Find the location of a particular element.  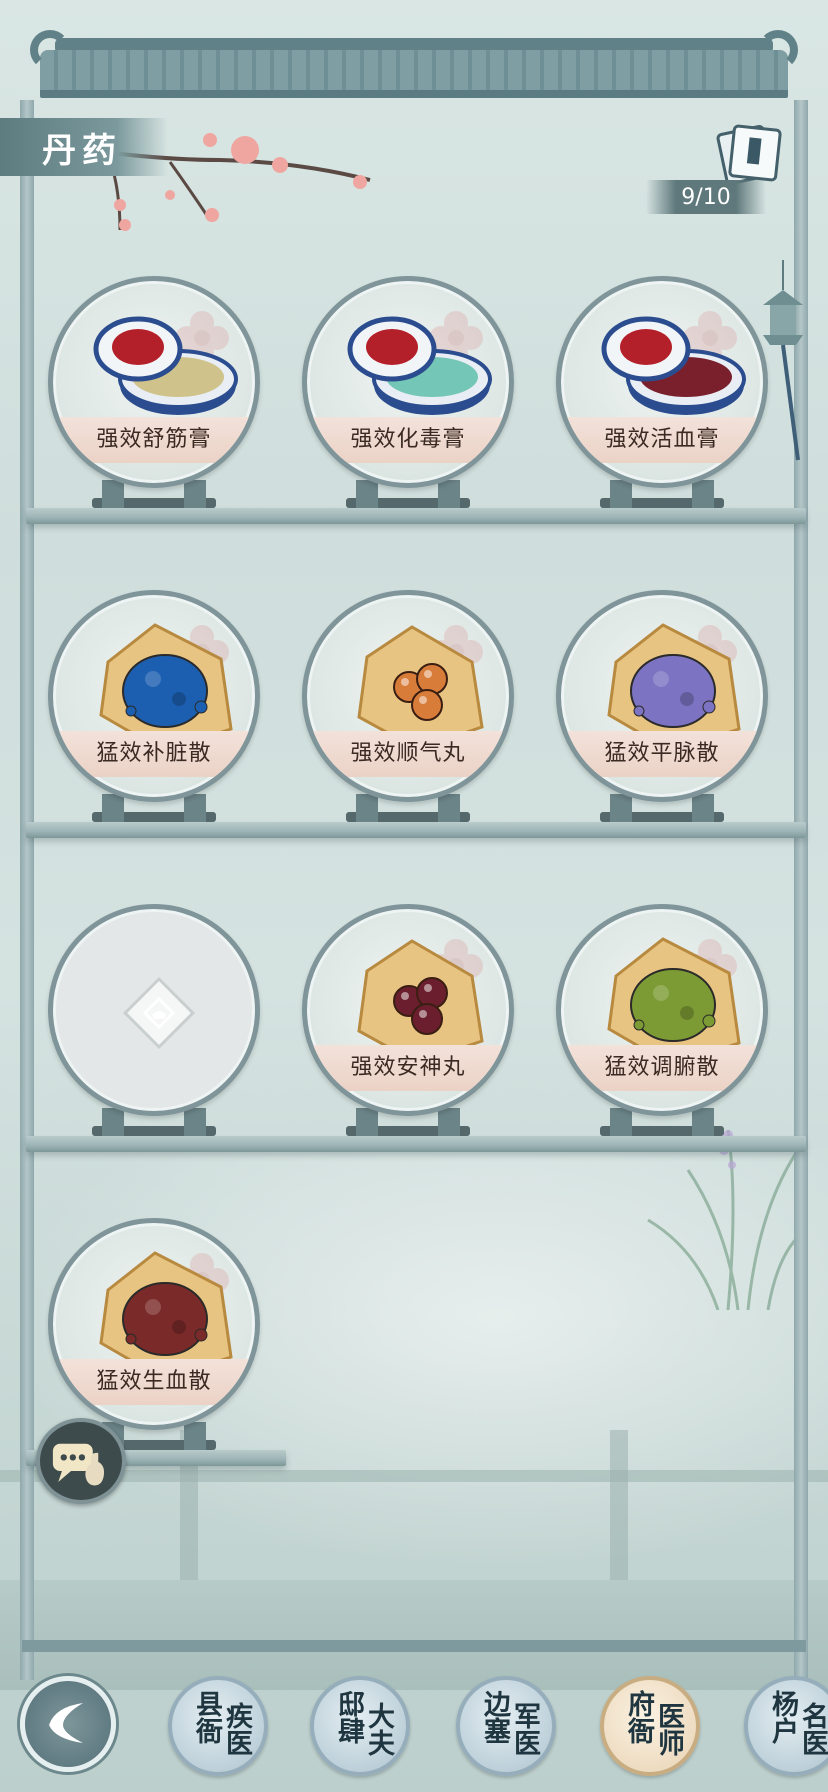

page-title-tab: 丹药 is located at coordinates (84, 147).